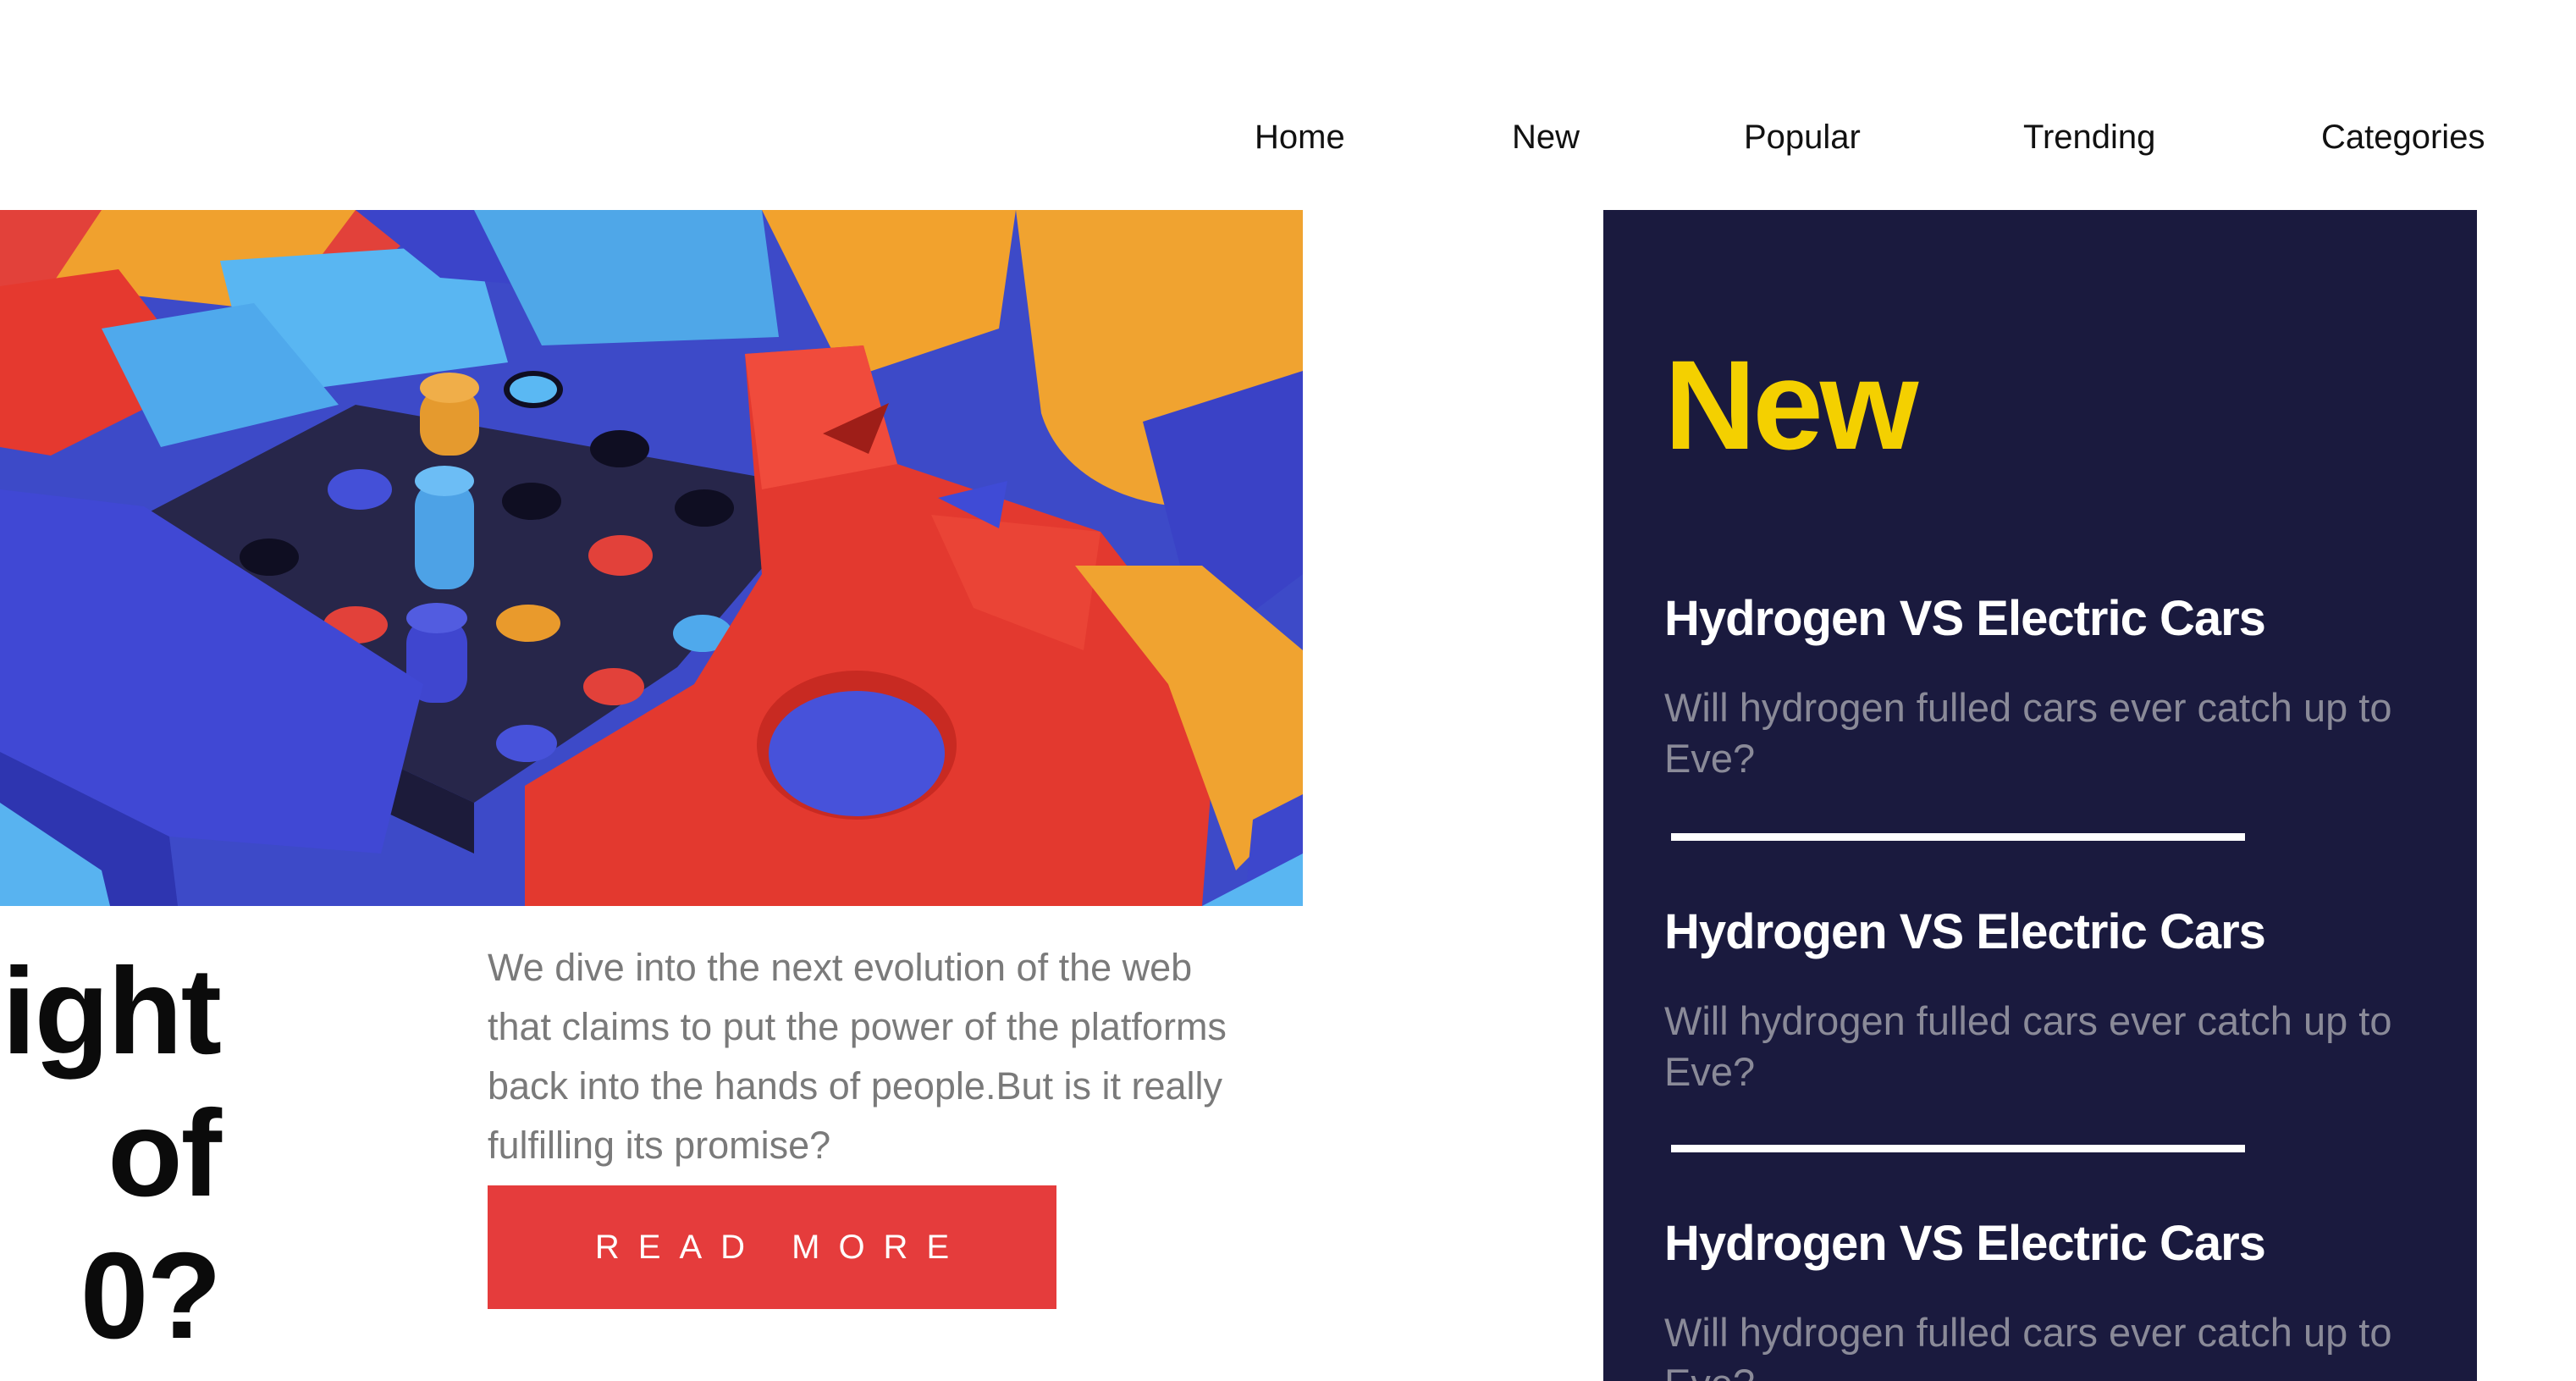  I want to click on read-more-button: READ MORE, so click(772, 1247).